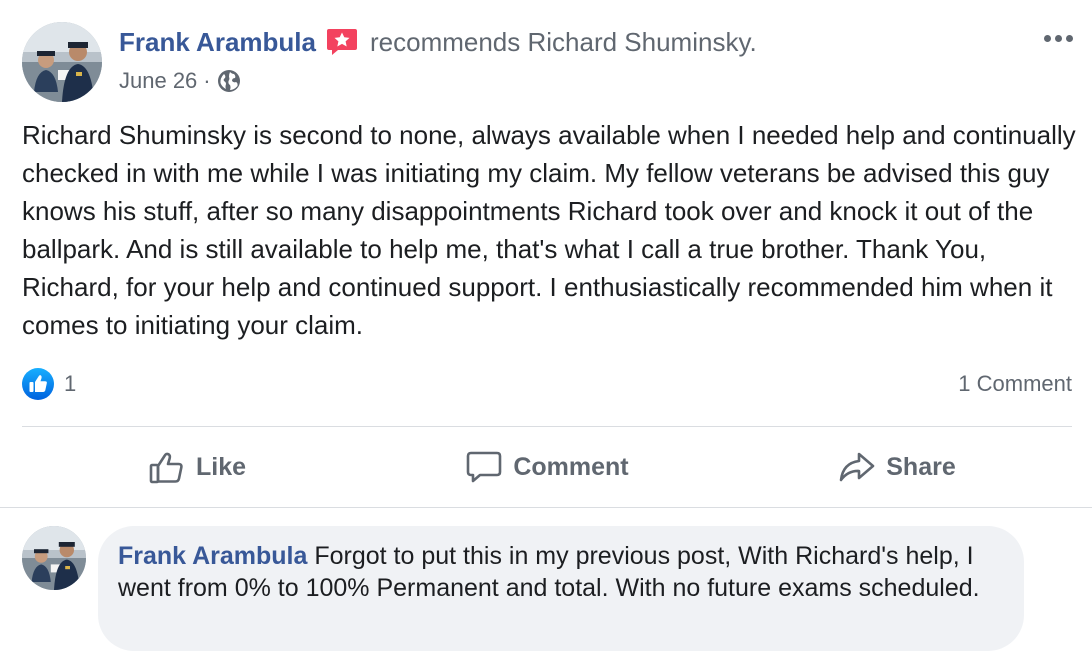  I want to click on more-options-icon, so click(1058, 38).